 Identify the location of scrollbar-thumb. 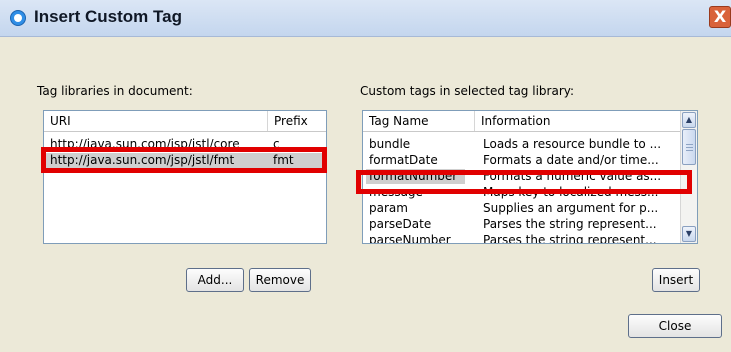
(689, 147).